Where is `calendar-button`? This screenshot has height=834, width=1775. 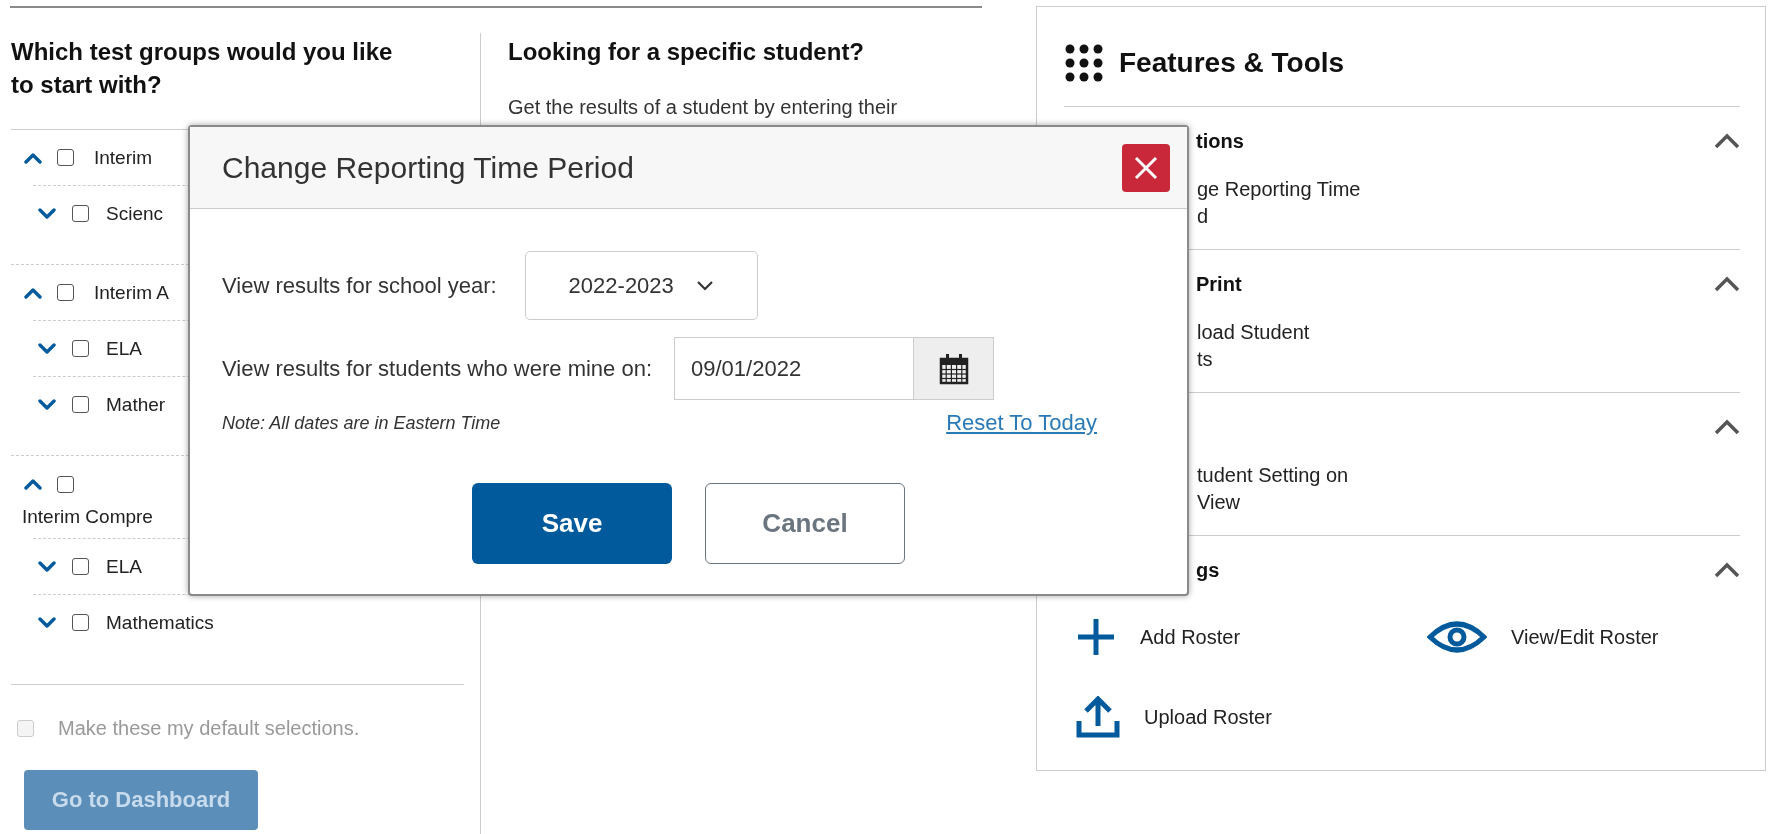
calendar-button is located at coordinates (954, 368).